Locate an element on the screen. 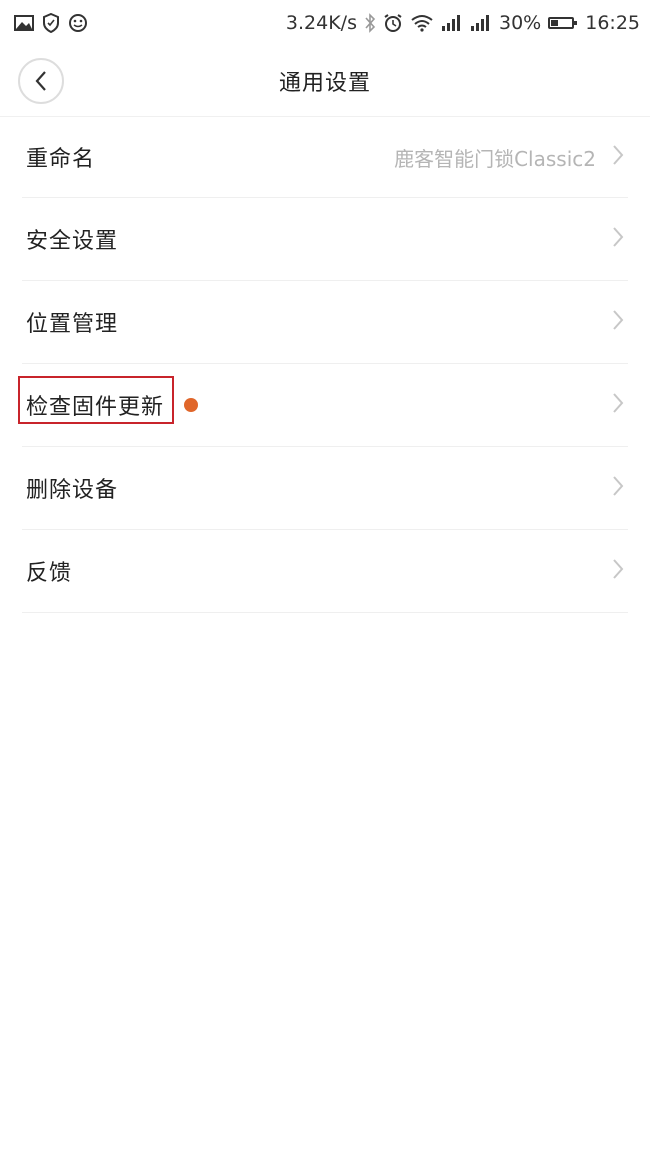 The width and height of the screenshot is (650, 1164). status-time: 16:25 is located at coordinates (612, 23).